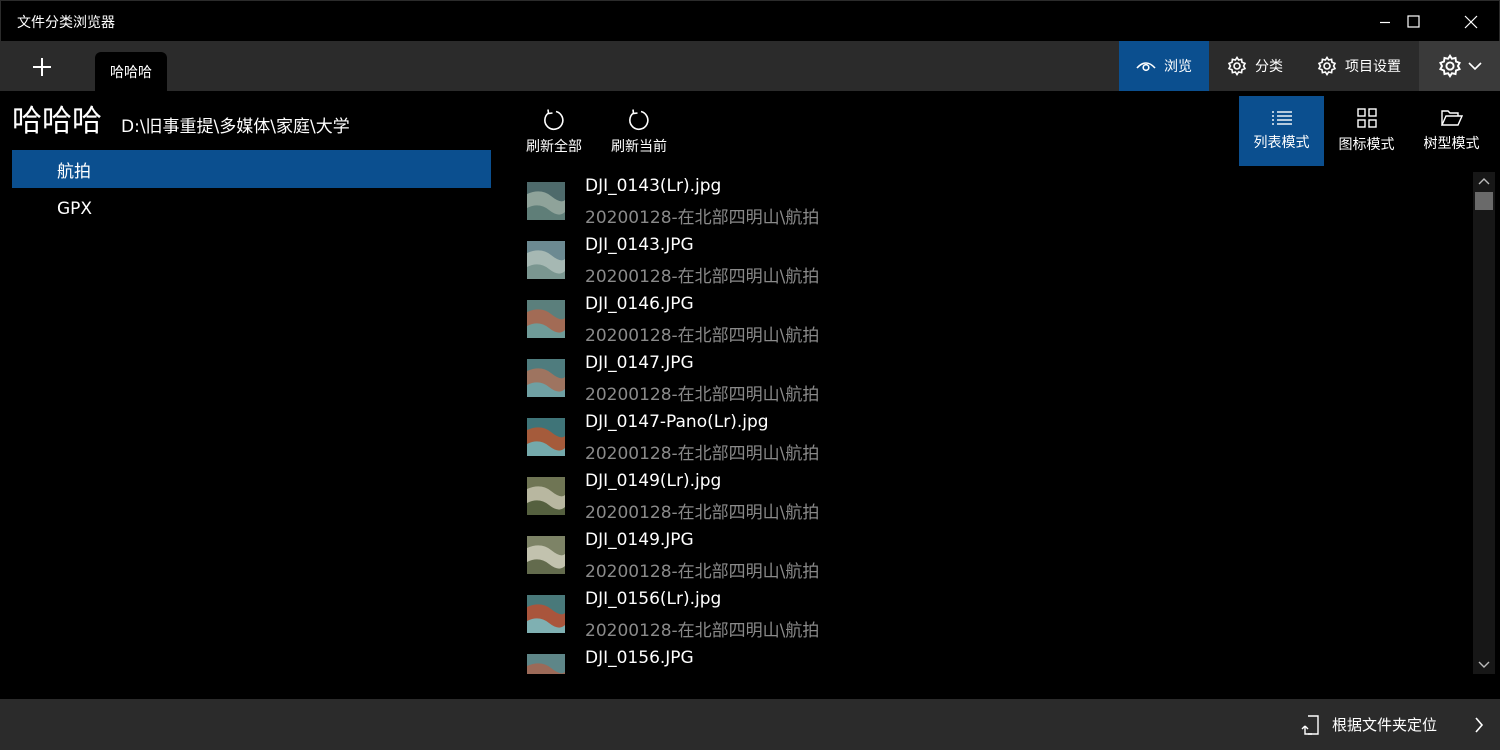 The width and height of the screenshot is (1500, 750). I want to click on locate-label: 根据文件夹定位, so click(1385, 725).